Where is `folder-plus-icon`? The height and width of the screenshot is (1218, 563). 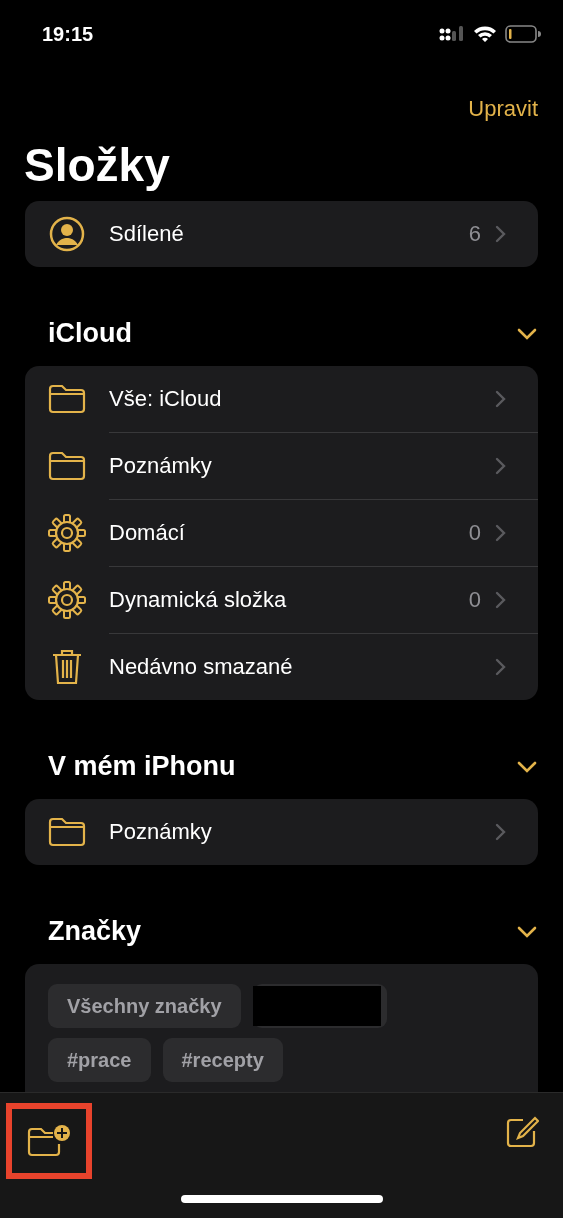
folder-plus-icon is located at coordinates (49, 1141).